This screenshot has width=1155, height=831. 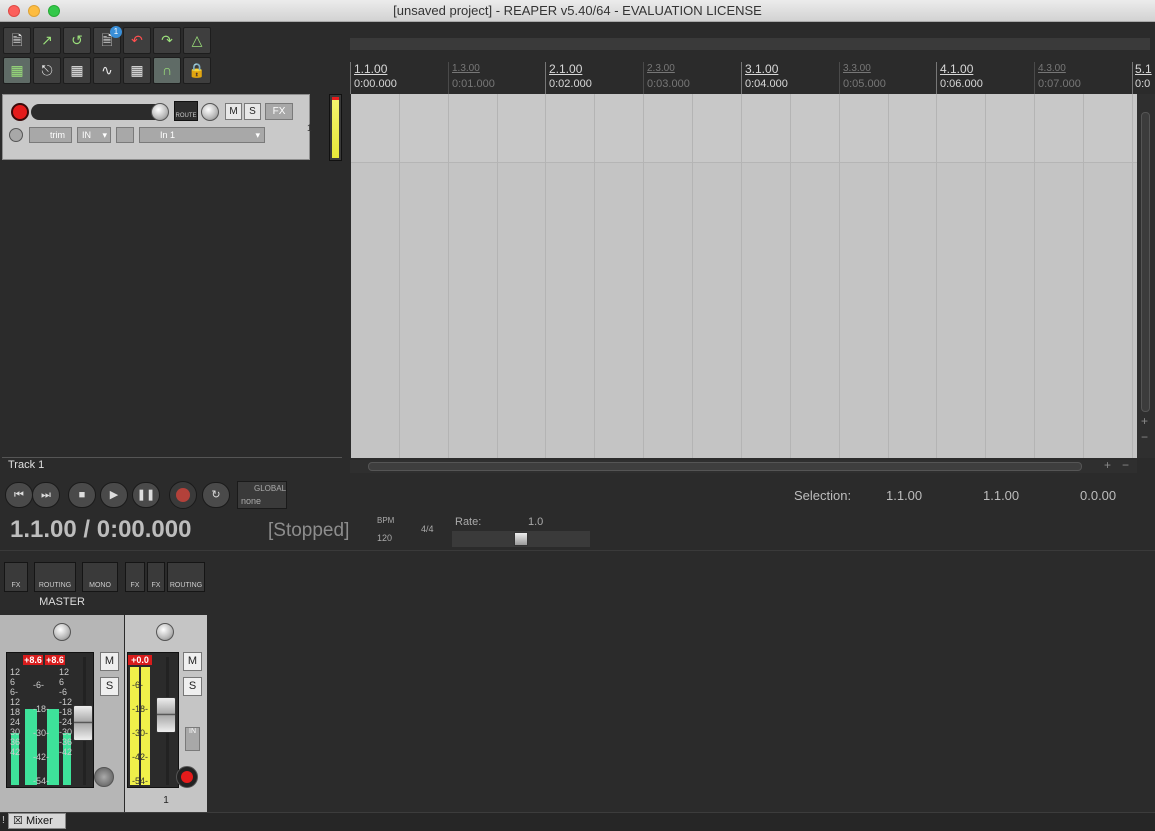 What do you see at coordinates (109, 661) in the screenshot?
I see `master-mute-button: M` at bounding box center [109, 661].